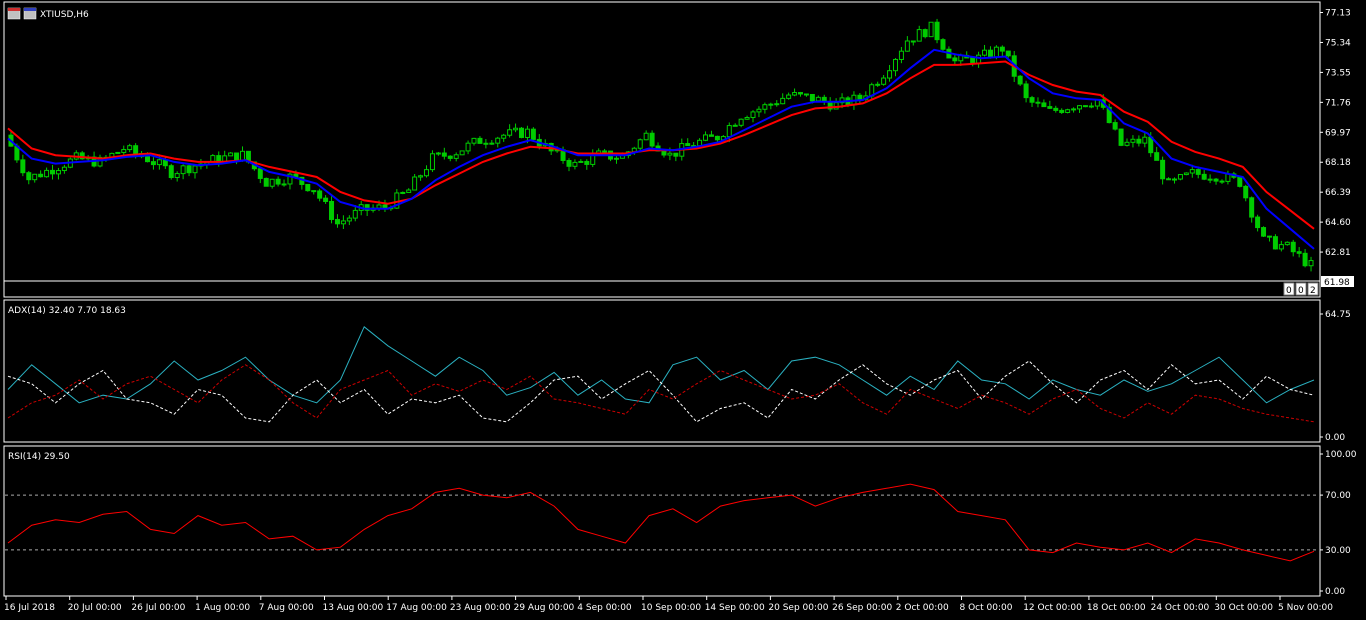  I want to click on time-tick-label: 30 Oct 00:00, so click(1243, 608).